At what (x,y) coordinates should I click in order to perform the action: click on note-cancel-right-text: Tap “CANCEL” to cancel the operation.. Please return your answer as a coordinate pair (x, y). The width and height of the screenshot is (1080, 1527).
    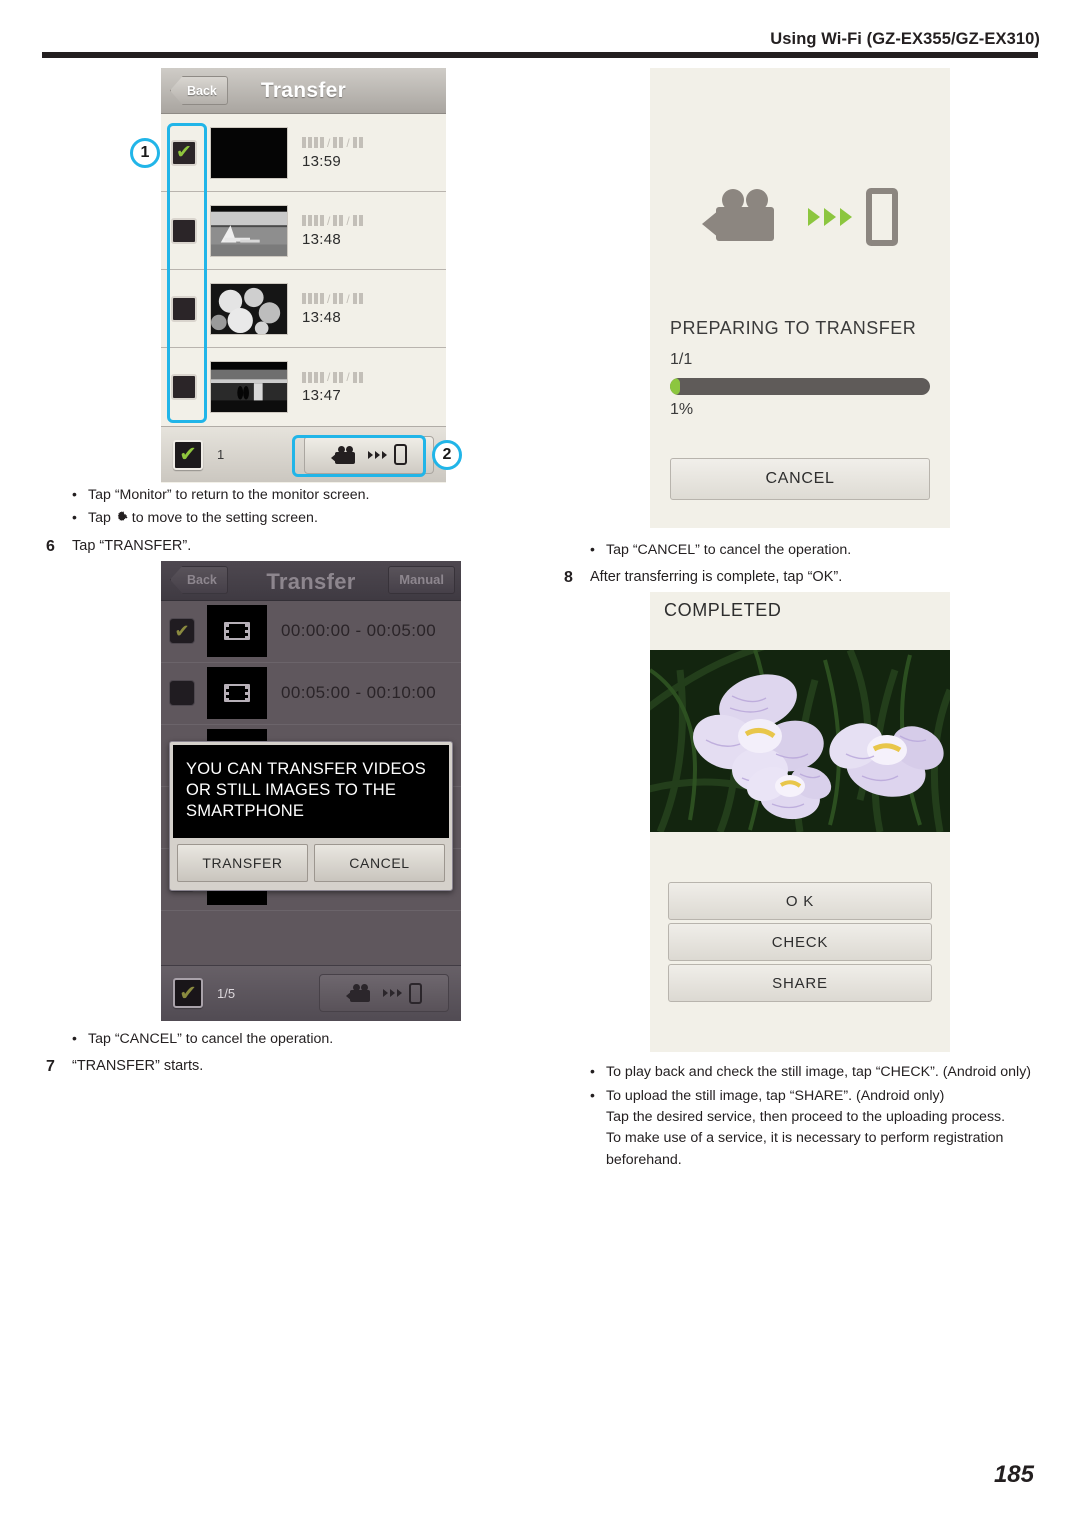
    Looking at the image, I should click on (729, 550).